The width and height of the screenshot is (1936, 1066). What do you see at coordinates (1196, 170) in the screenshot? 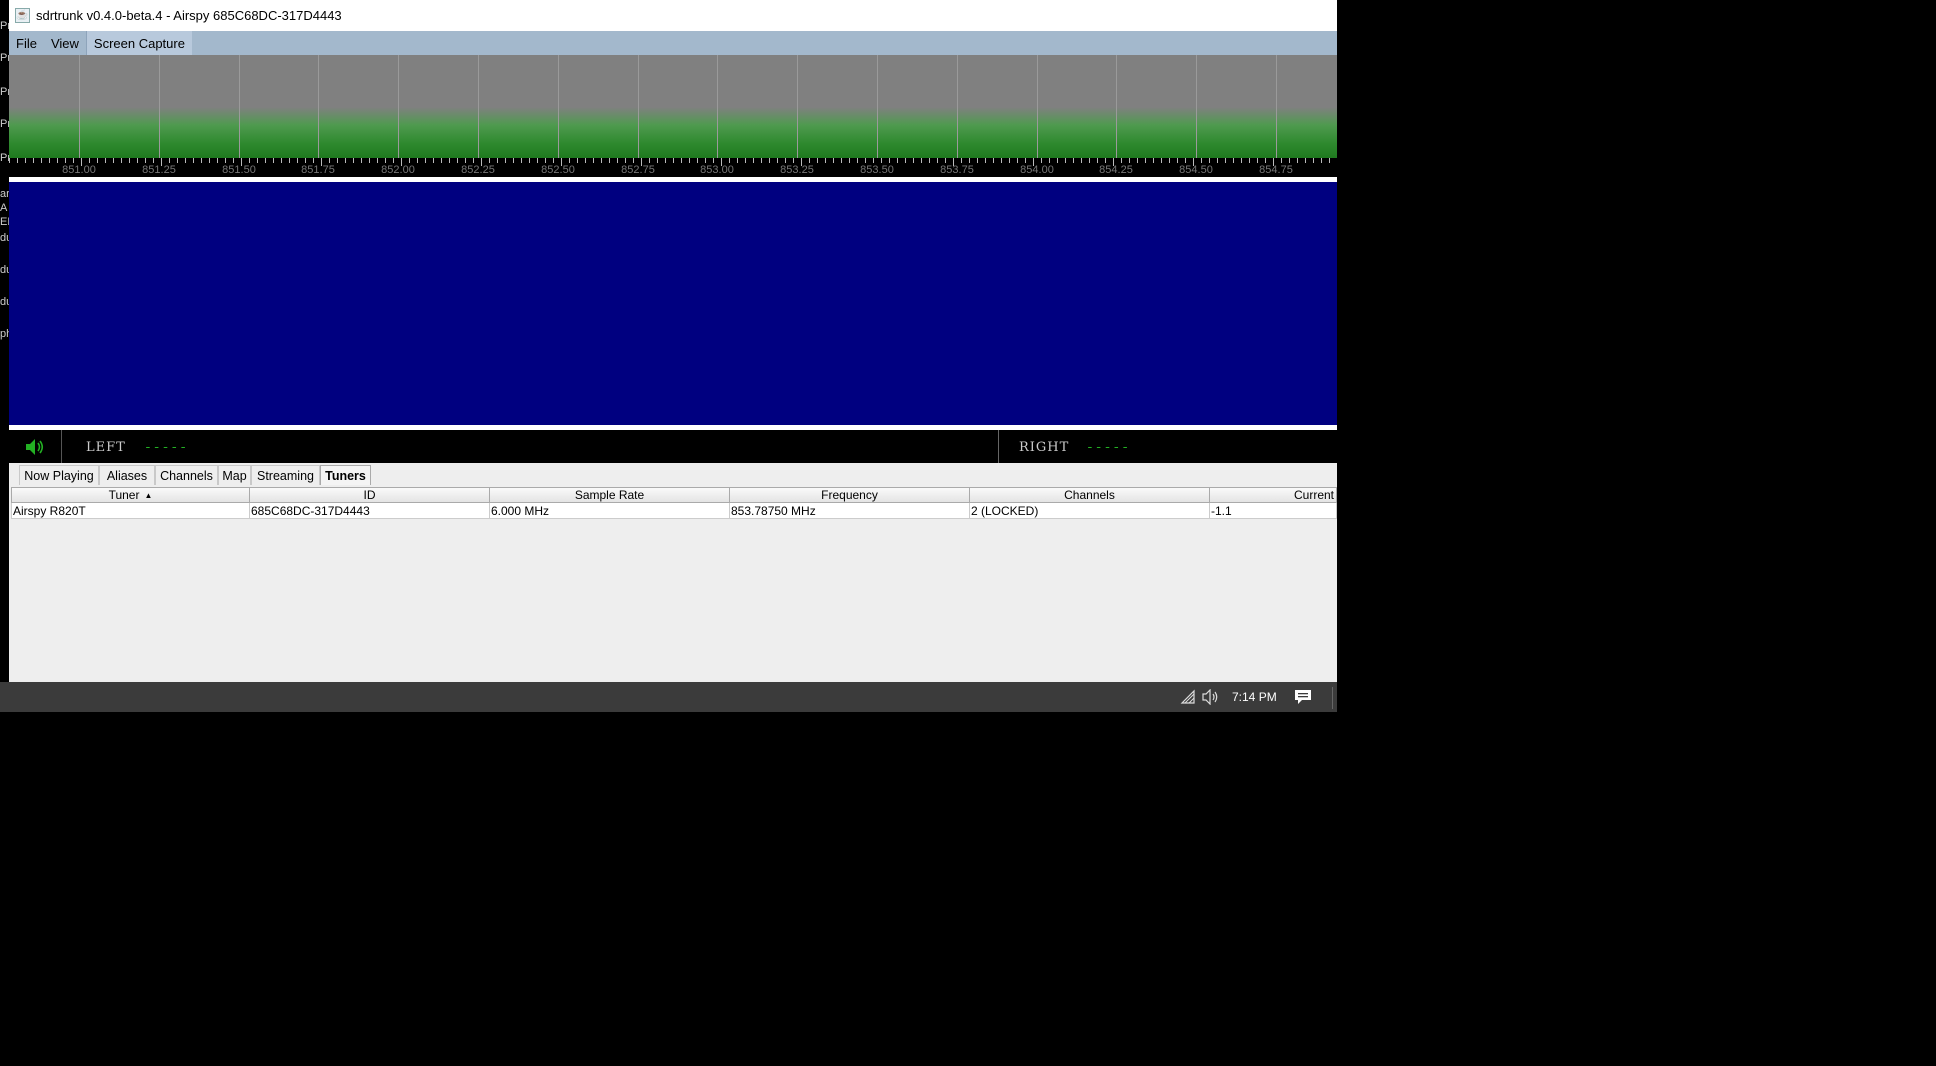
I see `frequency-label: 854.50` at bounding box center [1196, 170].